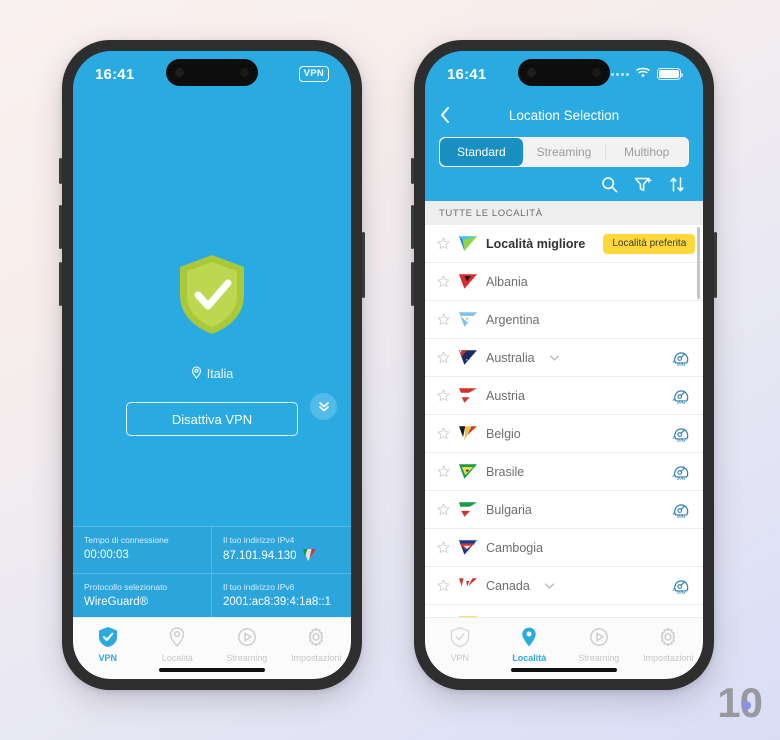  What do you see at coordinates (60, 227) in the screenshot?
I see `phone-left-volume-up` at bounding box center [60, 227].